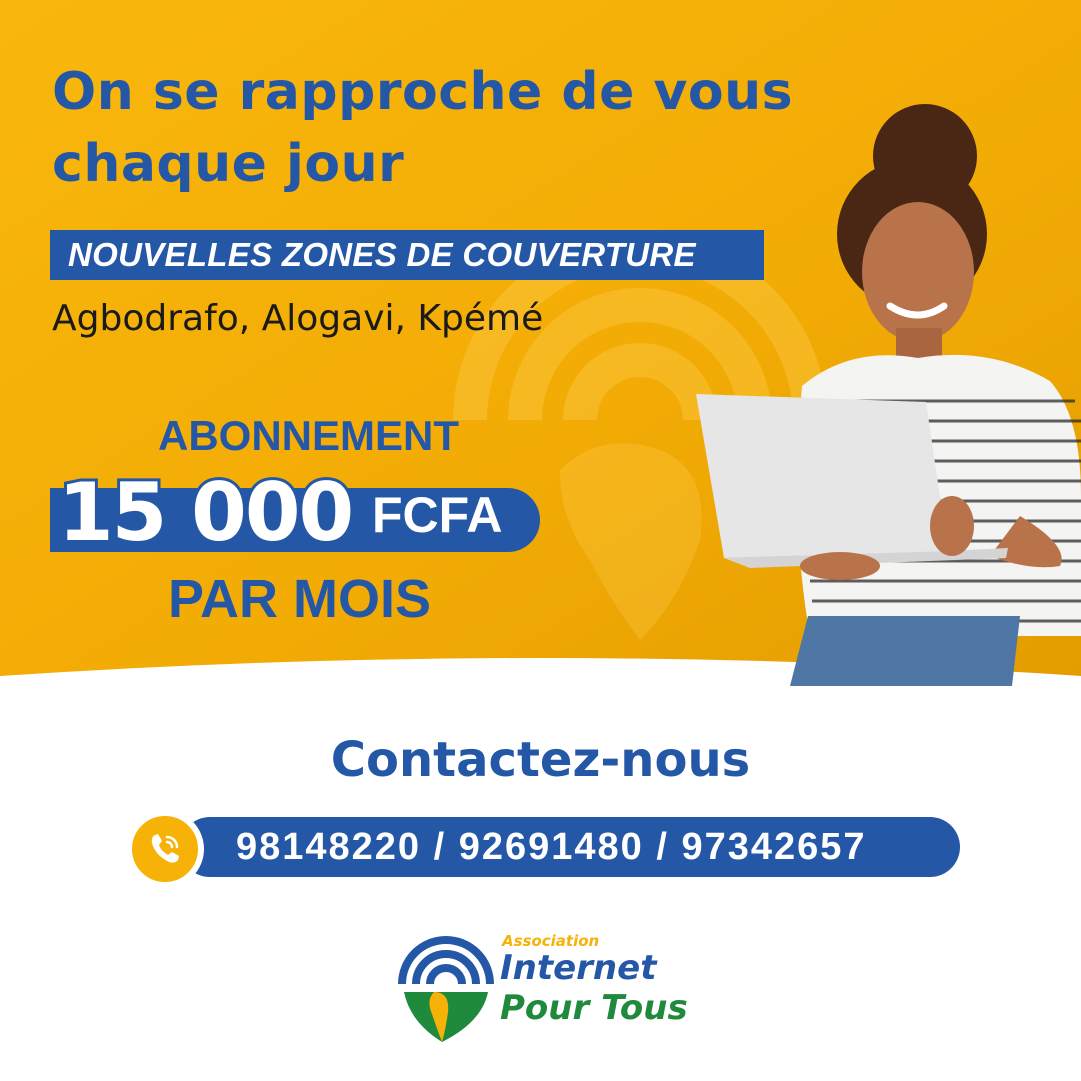 Image resolution: width=1081 pixels, height=1081 pixels. Describe the element at coordinates (228, 164) in the screenshot. I see `headline-line-2: chaque jour` at that location.